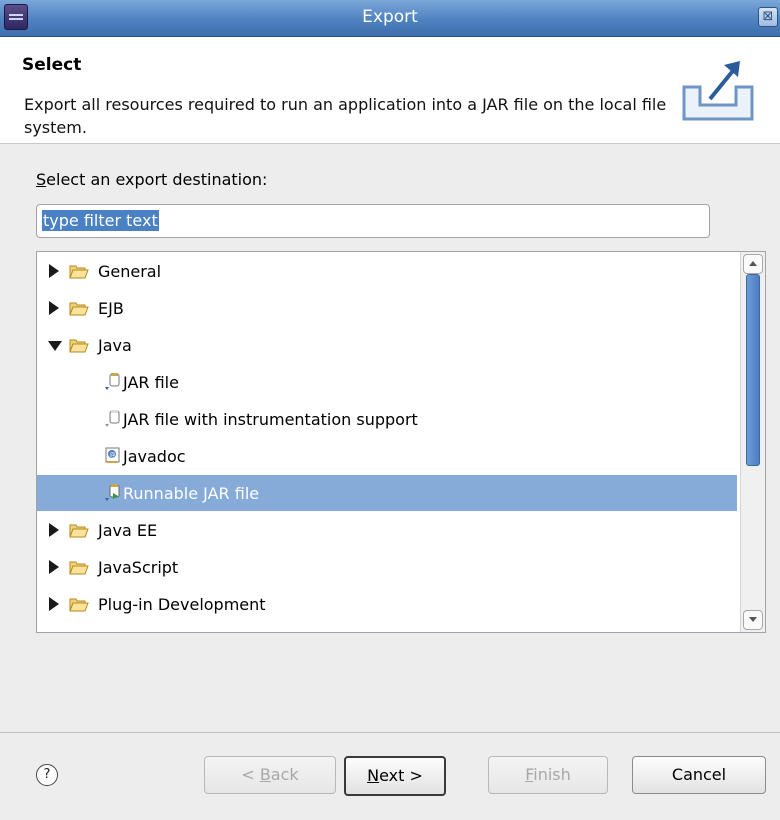 The width and height of the screenshot is (780, 820). What do you see at coordinates (41, 179) in the screenshot?
I see `destination-label-accel: S` at bounding box center [41, 179].